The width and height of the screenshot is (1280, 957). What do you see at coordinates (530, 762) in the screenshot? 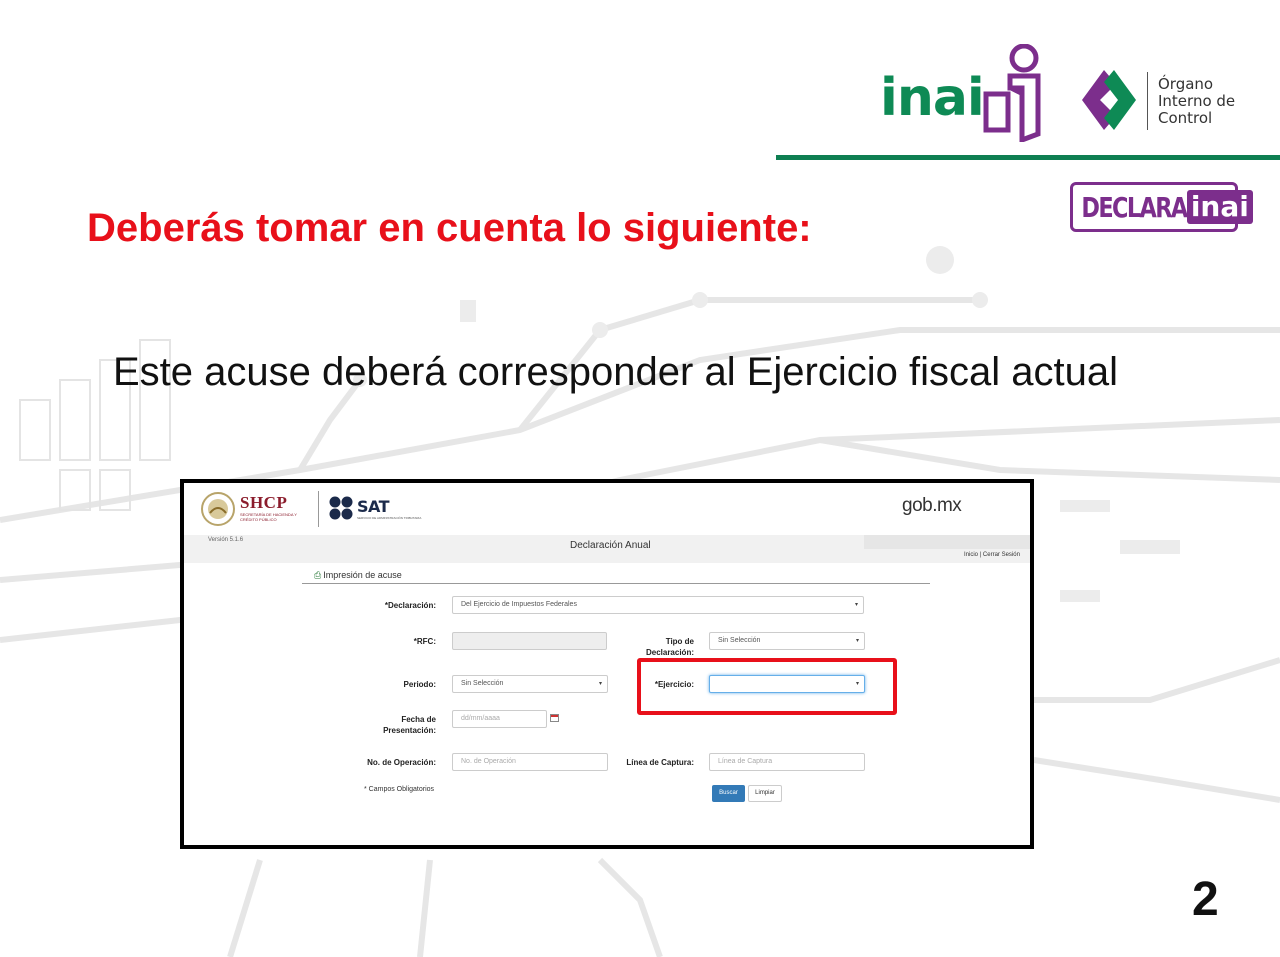
I see `operacion-input: No. de Operación` at bounding box center [530, 762].